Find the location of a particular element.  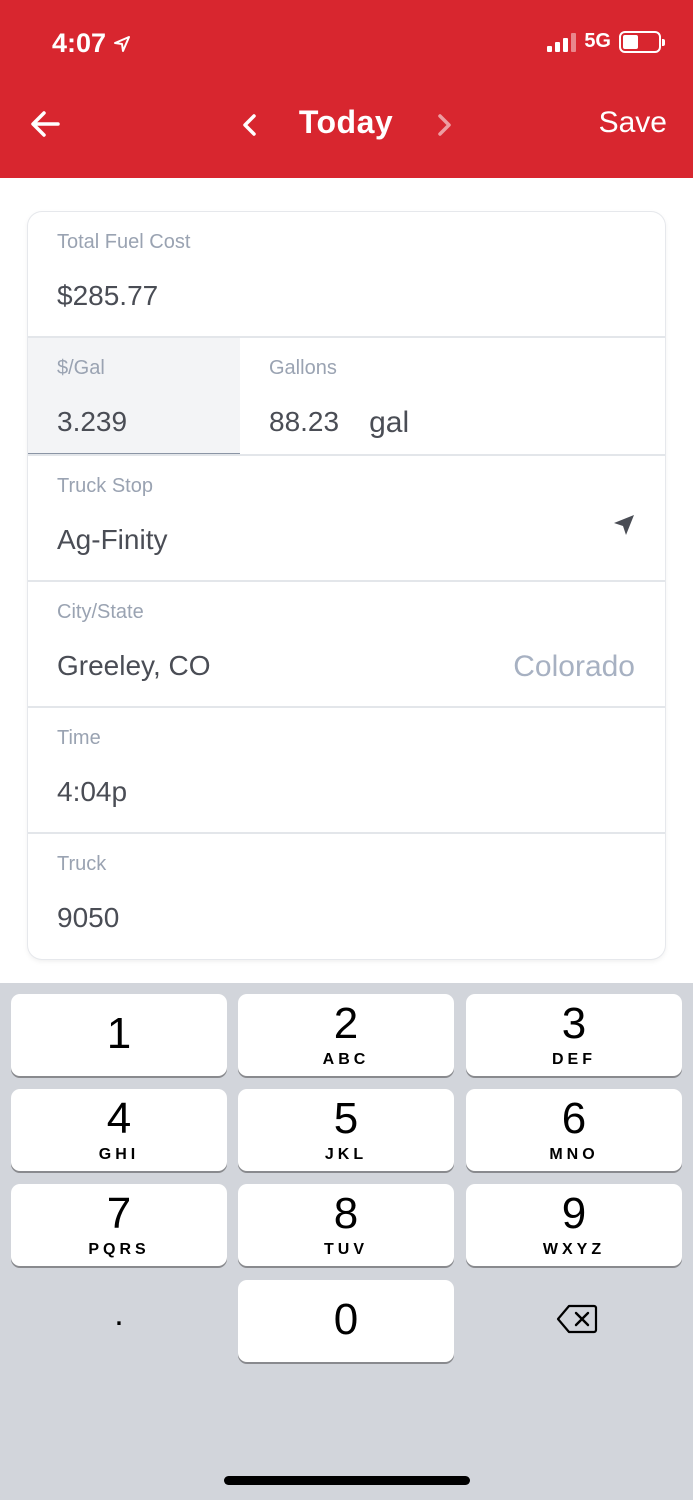

key-2: 2 ABC is located at coordinates (346, 1035).